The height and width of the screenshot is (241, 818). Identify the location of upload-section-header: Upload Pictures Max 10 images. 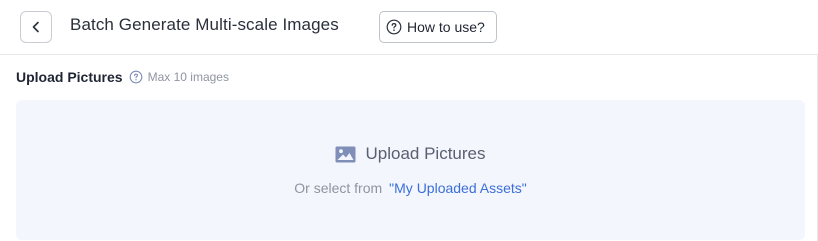
(122, 77).